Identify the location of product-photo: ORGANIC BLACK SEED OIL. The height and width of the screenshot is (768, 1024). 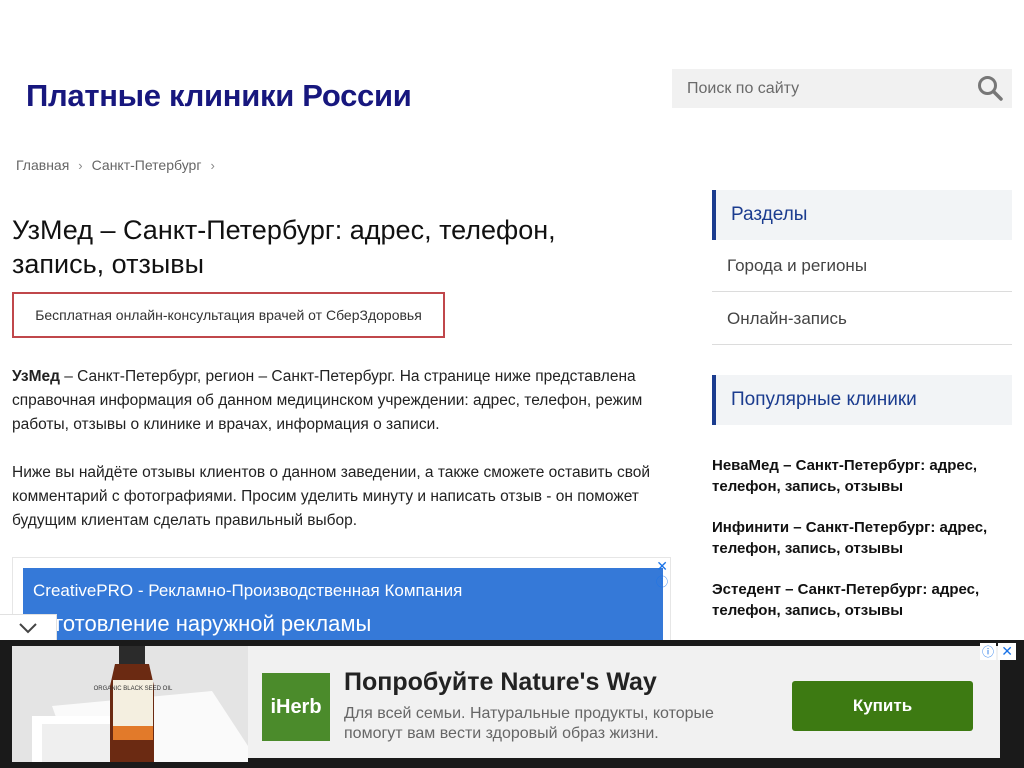
(130, 704).